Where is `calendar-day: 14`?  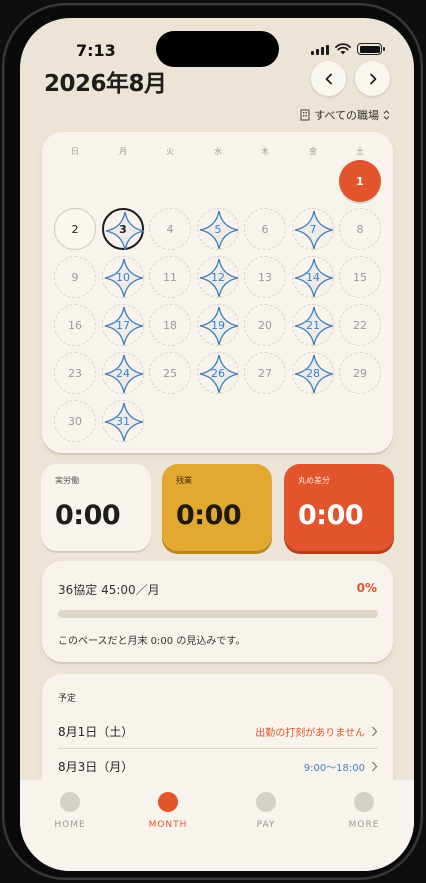 calendar-day: 14 is located at coordinates (313, 277).